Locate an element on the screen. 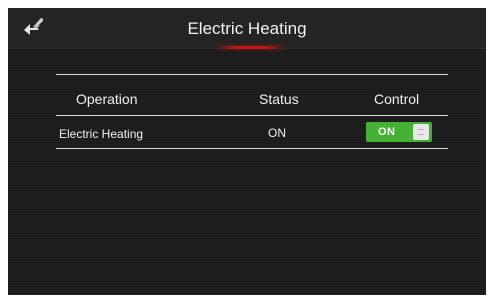  electric-heating-toggle: ON is located at coordinates (399, 132).